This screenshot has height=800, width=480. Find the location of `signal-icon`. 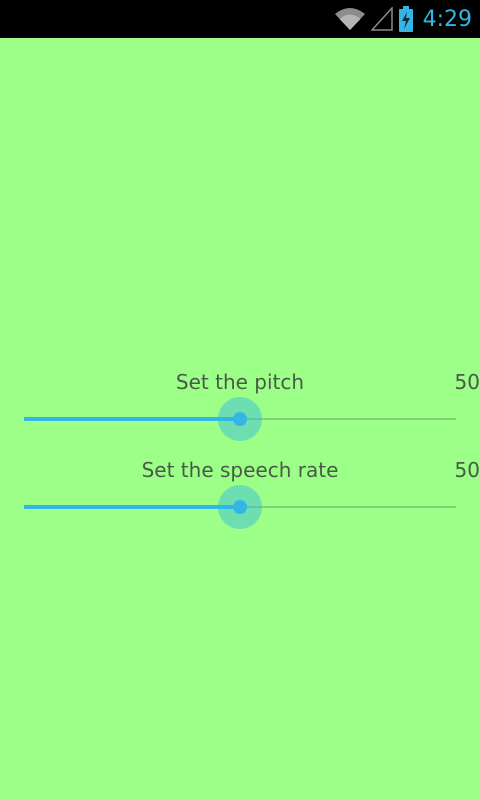

signal-icon is located at coordinates (381, 19).